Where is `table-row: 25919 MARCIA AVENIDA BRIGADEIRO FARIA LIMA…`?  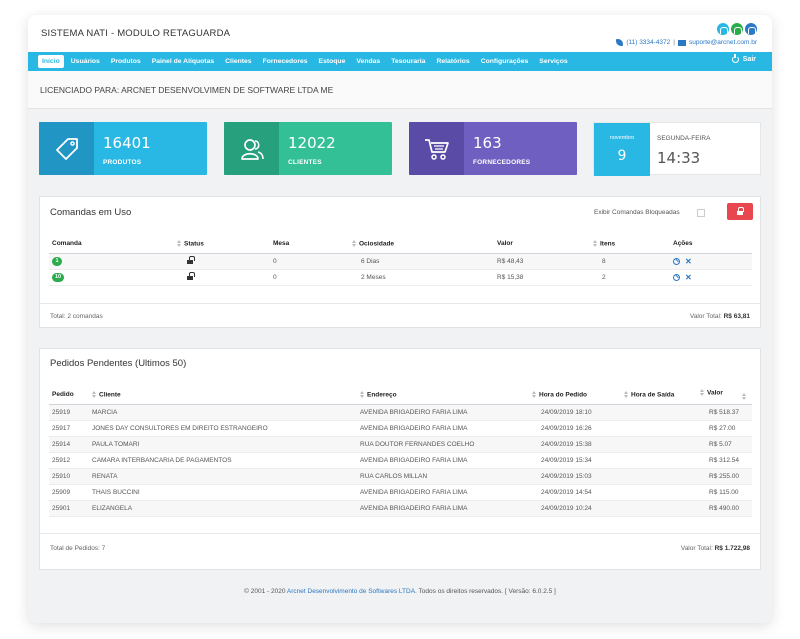 table-row: 25919 MARCIA AVENIDA BRIGADEIRO FARIA LIMA… is located at coordinates (400, 412).